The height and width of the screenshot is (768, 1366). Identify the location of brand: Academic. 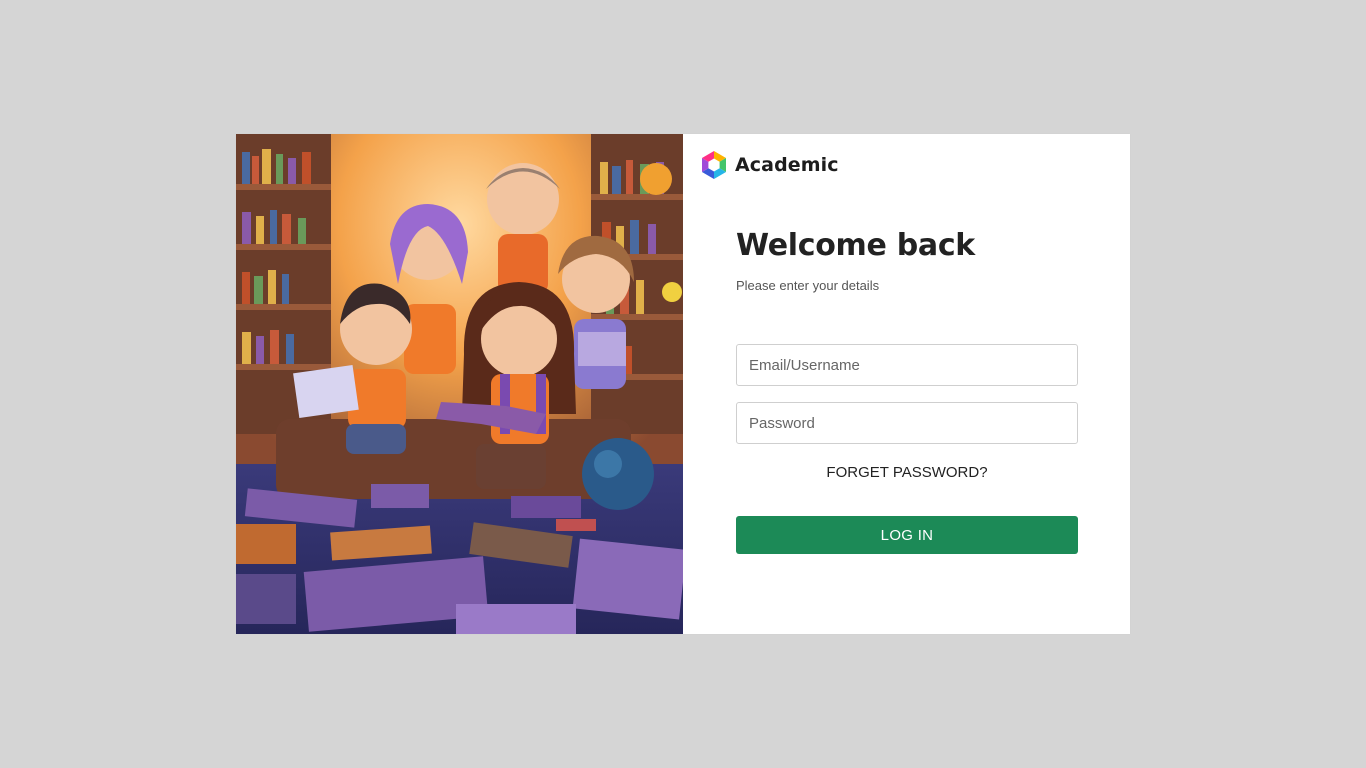
(769, 165).